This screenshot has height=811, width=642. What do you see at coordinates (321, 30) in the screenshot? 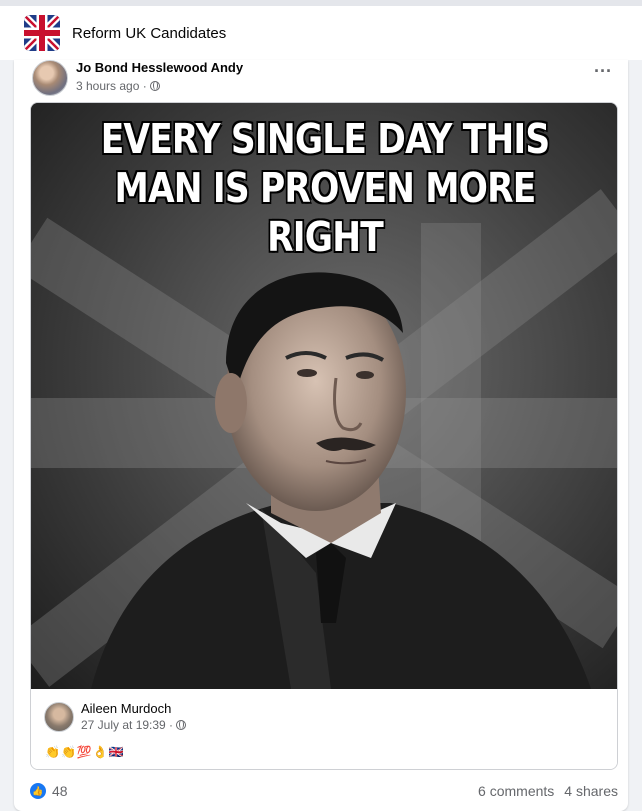
I see `group-header: Reform UK Candidates` at bounding box center [321, 30].